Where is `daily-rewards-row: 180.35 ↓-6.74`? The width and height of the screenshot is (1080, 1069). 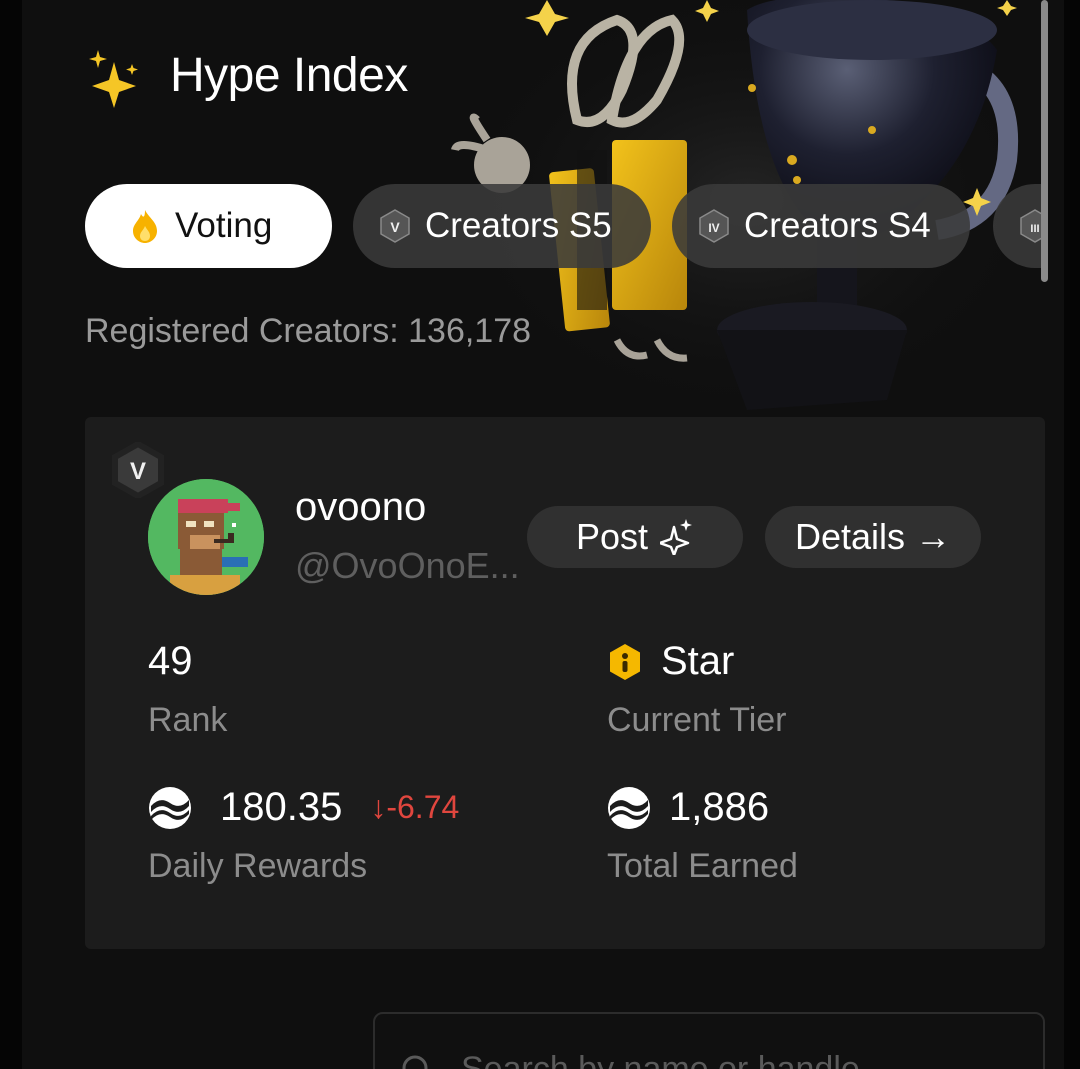
daily-rewards-row: 180.35 ↓-6.74 is located at coordinates (303, 807).